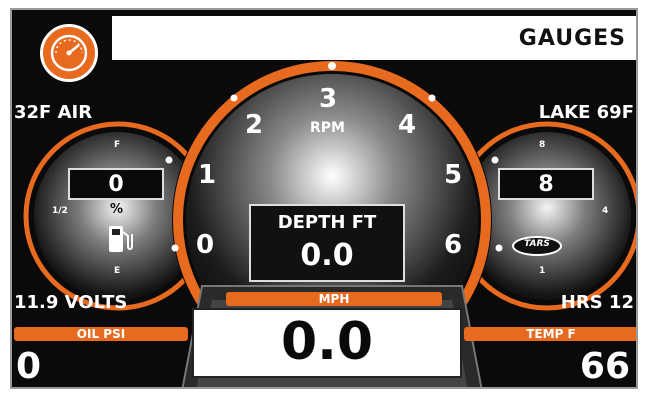 This screenshot has width=645, height=393. What do you see at coordinates (71, 302) in the screenshot?
I see `volts-readout: 11.9 VOLTS` at bounding box center [71, 302].